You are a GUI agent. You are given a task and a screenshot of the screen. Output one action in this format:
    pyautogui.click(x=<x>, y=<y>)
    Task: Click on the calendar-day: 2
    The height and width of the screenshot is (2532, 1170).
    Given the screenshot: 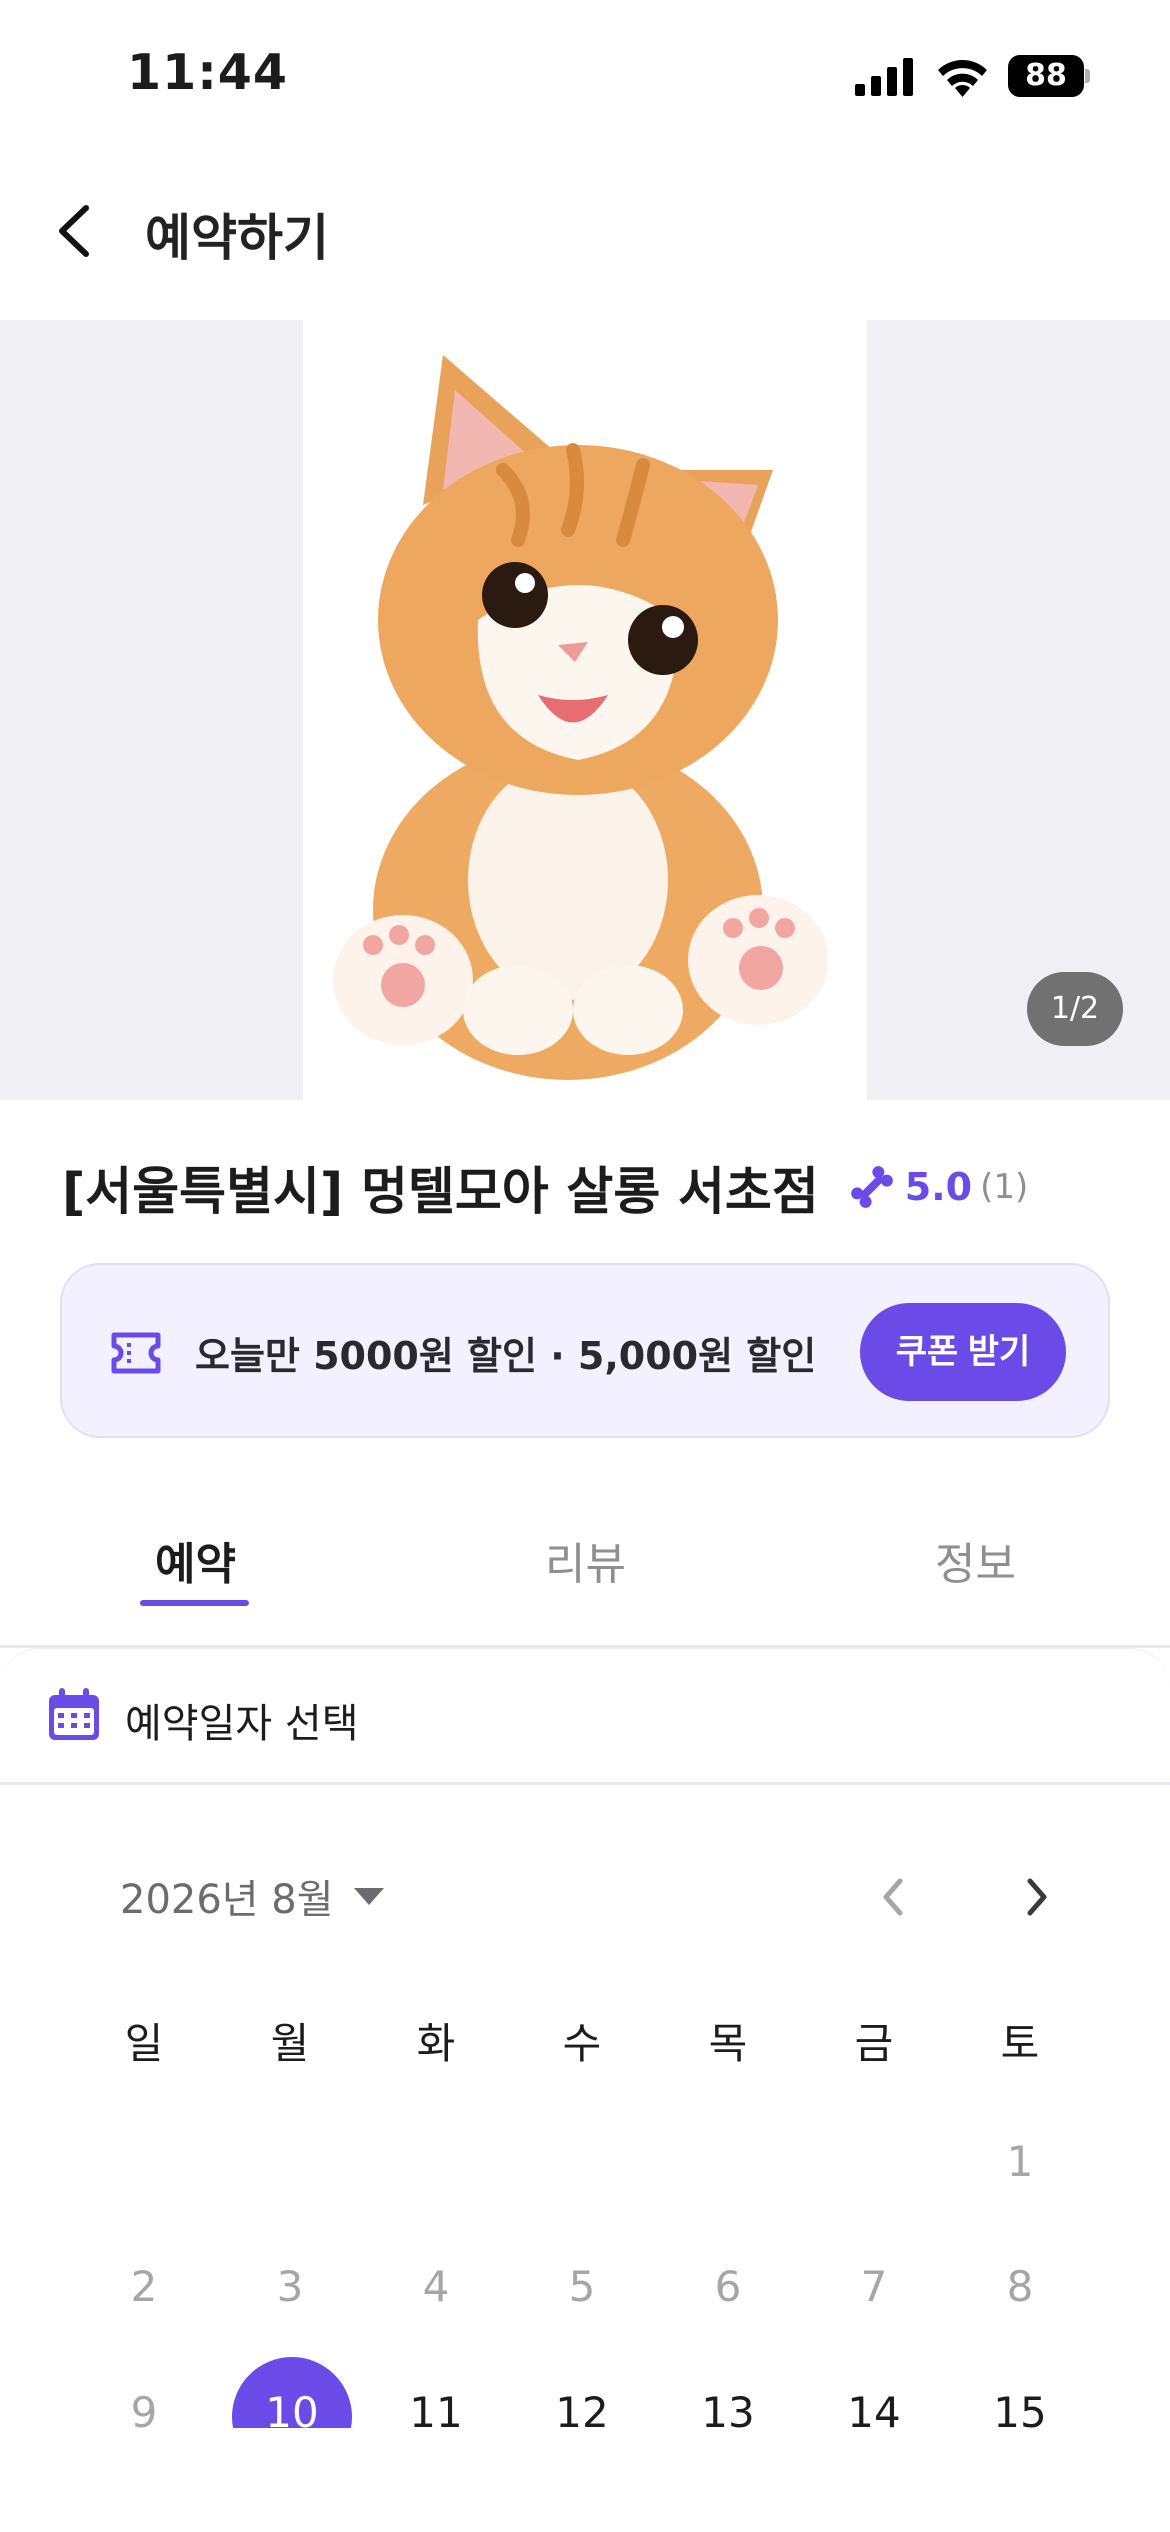 What is the action you would take?
    pyautogui.click(x=144, y=2286)
    